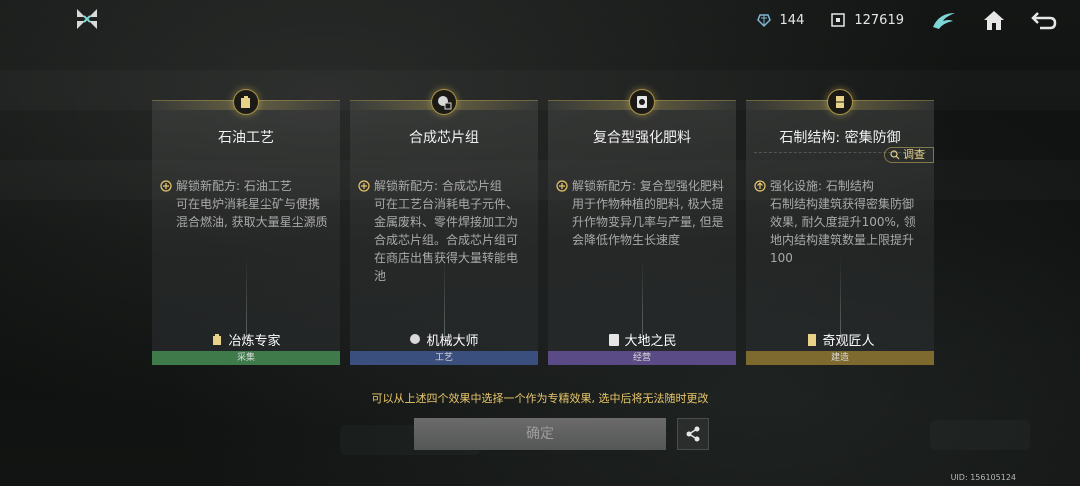 This screenshot has width=1080, height=486. Describe the element at coordinates (444, 358) in the screenshot. I see `card-category: 工艺` at that location.